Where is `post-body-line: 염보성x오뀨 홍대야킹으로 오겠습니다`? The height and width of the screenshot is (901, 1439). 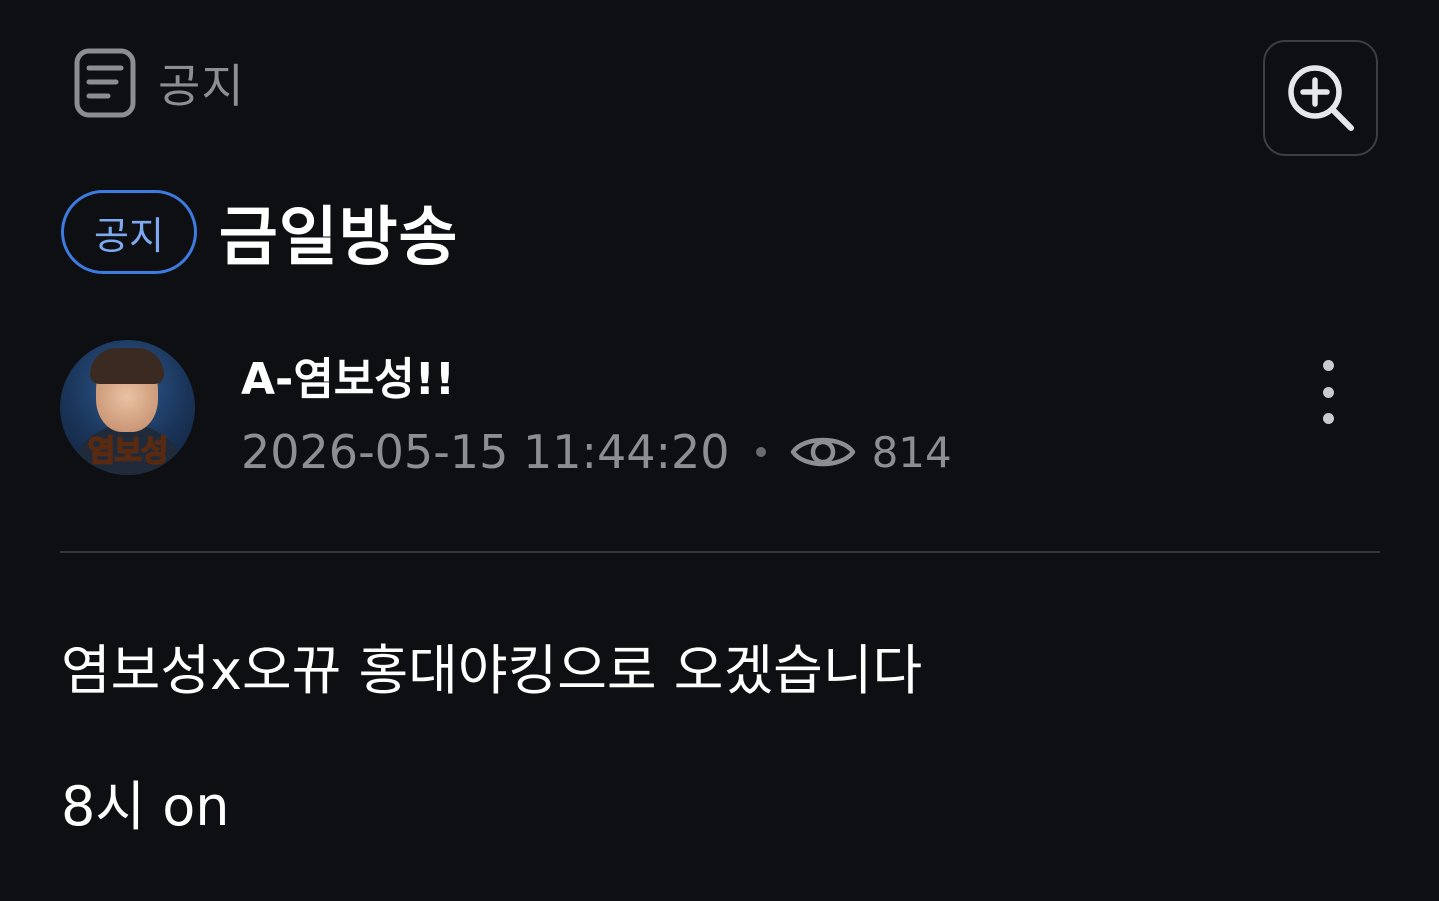
post-body-line: 염보성x오뀨 홍대야킹으로 오겠습니다 is located at coordinates (492, 670).